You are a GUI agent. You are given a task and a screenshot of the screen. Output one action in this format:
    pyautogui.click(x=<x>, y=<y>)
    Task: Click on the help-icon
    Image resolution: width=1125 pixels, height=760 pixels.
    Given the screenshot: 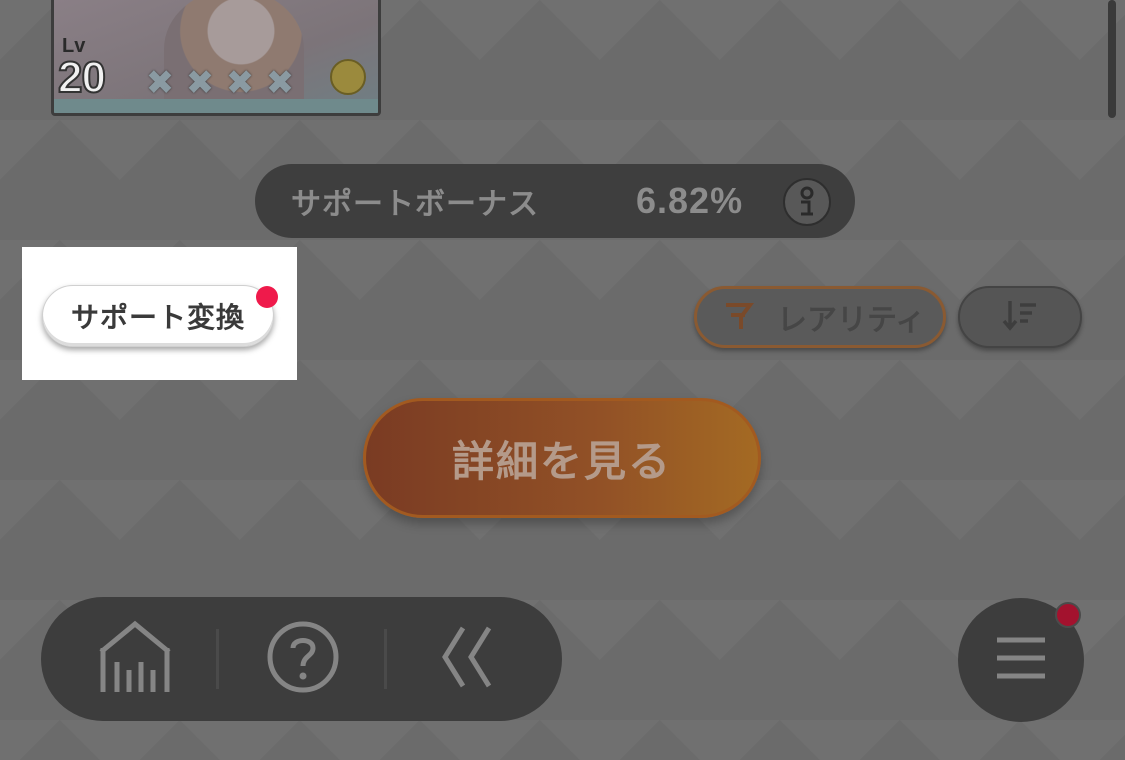 What is the action you would take?
    pyautogui.click(x=303, y=659)
    